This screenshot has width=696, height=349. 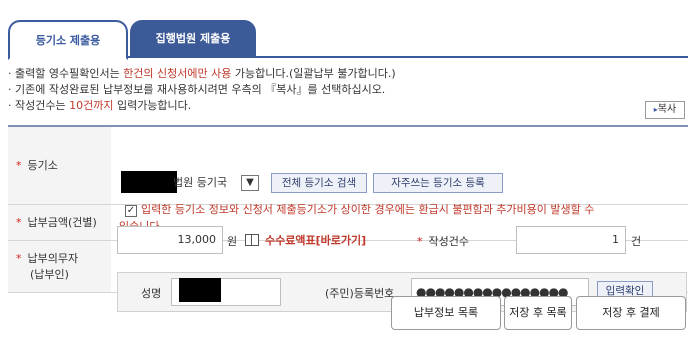 What do you see at coordinates (232, 241) in the screenshot?
I see `amount-unit: 원` at bounding box center [232, 241].